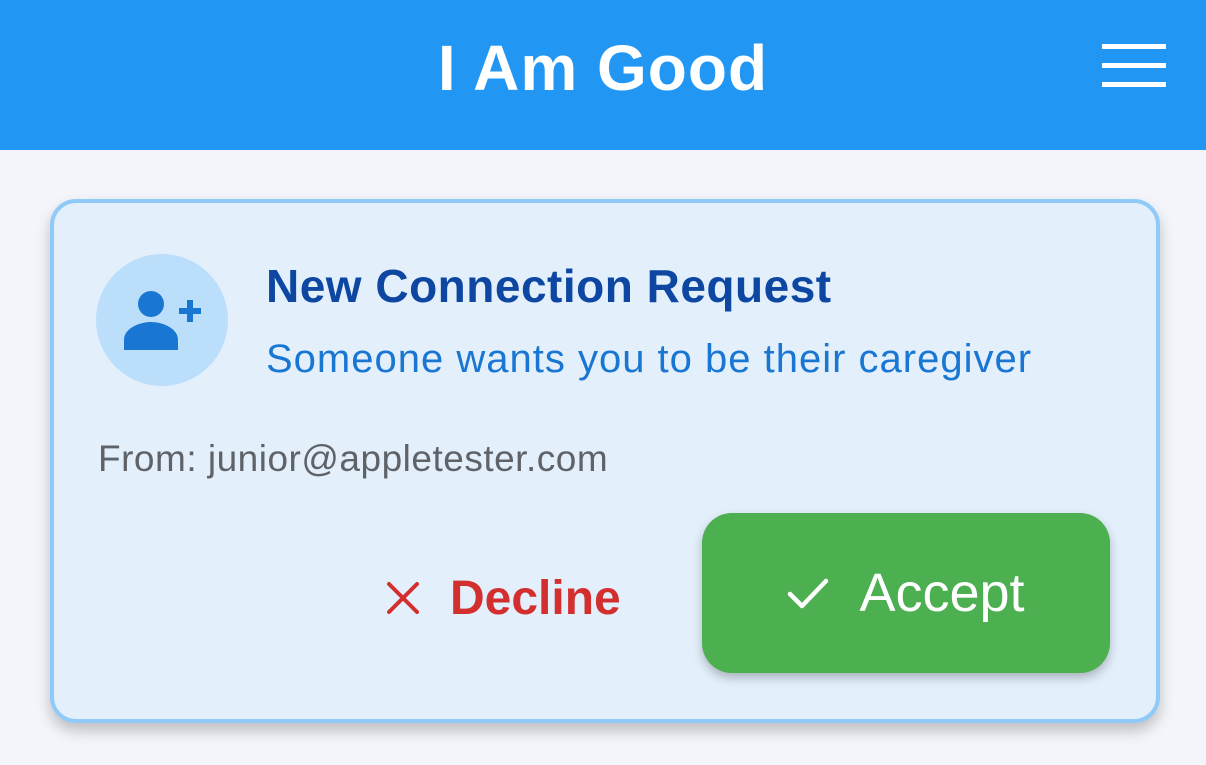 Image resolution: width=1206 pixels, height=765 pixels. I want to click on close-icon, so click(403, 598).